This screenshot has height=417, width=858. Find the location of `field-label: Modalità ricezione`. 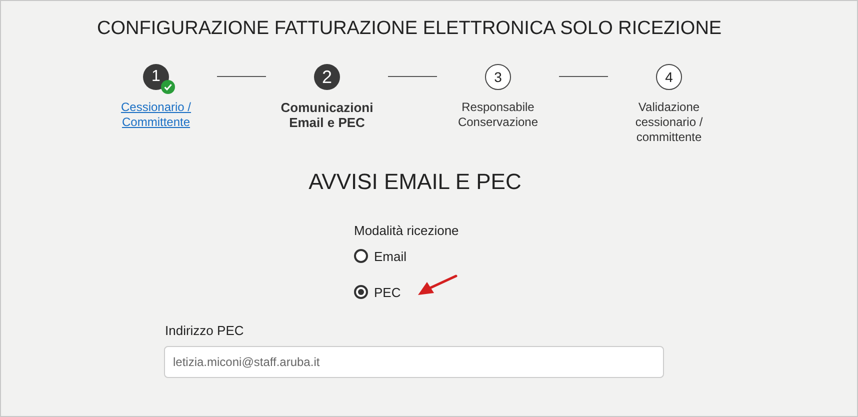

field-label: Modalità ricezione is located at coordinates (407, 230).